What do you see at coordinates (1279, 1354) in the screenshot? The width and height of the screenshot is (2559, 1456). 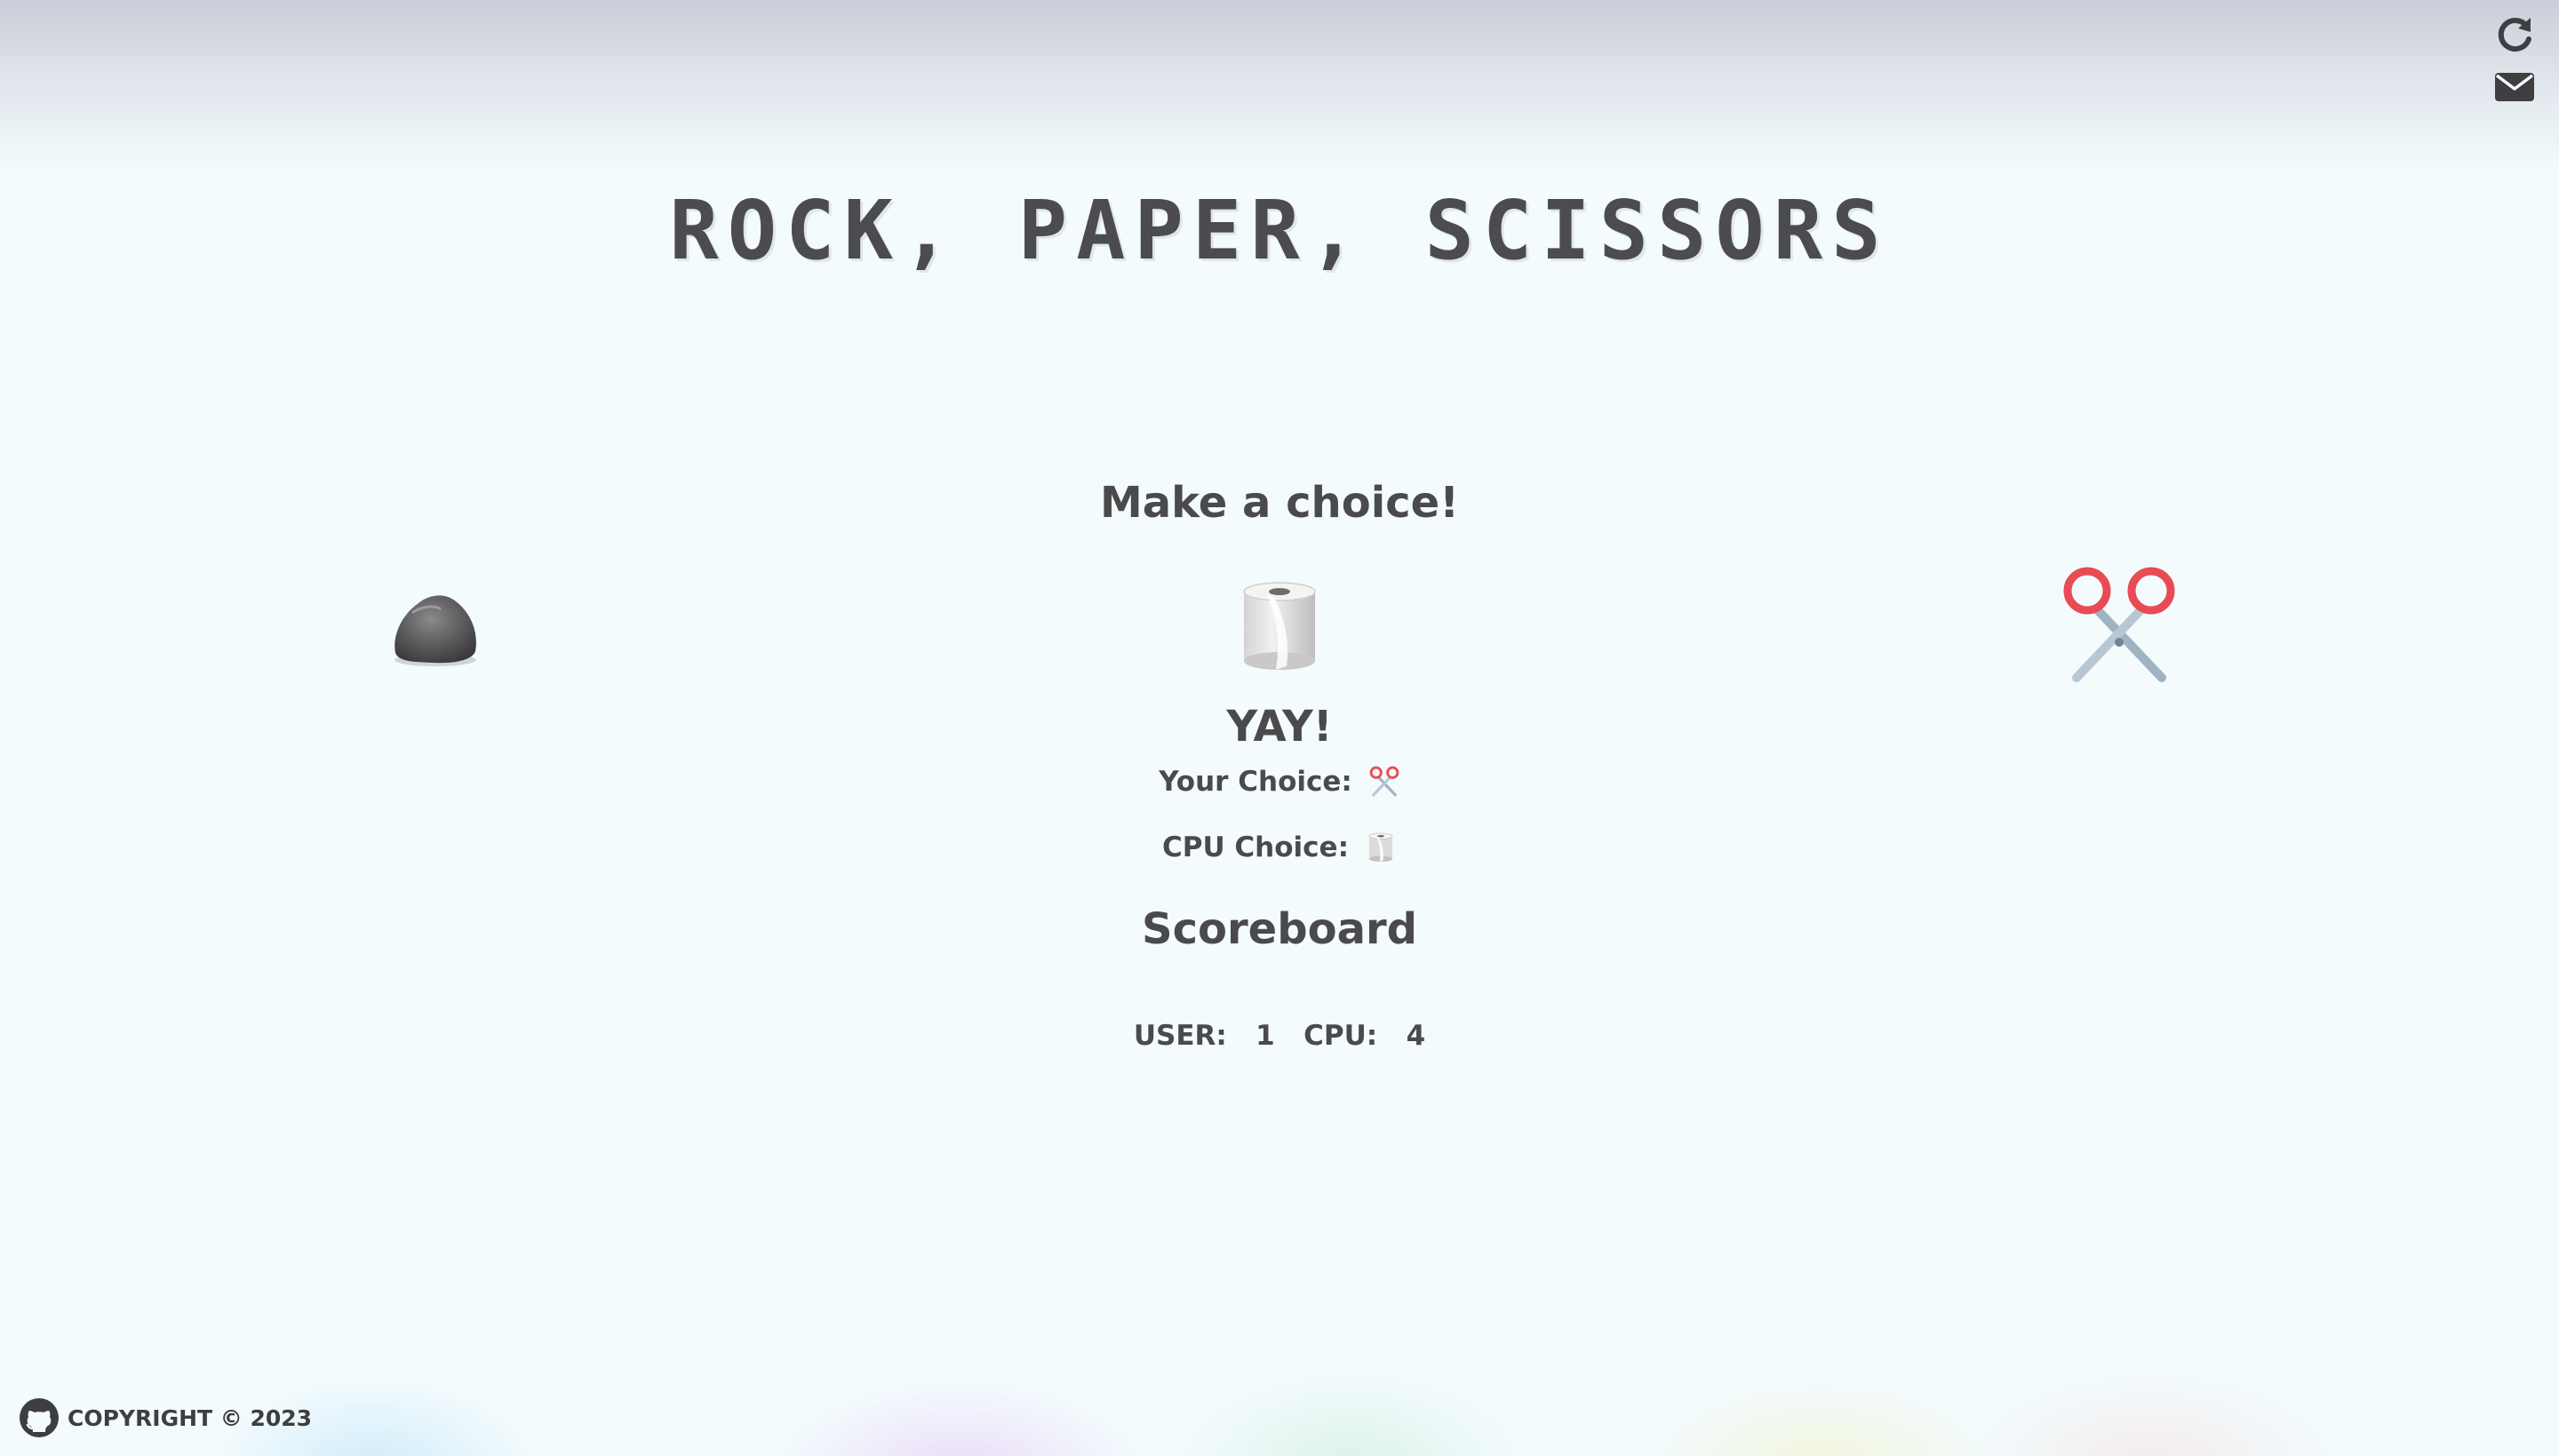 I see `bottom-rainbow-glow` at bounding box center [1279, 1354].